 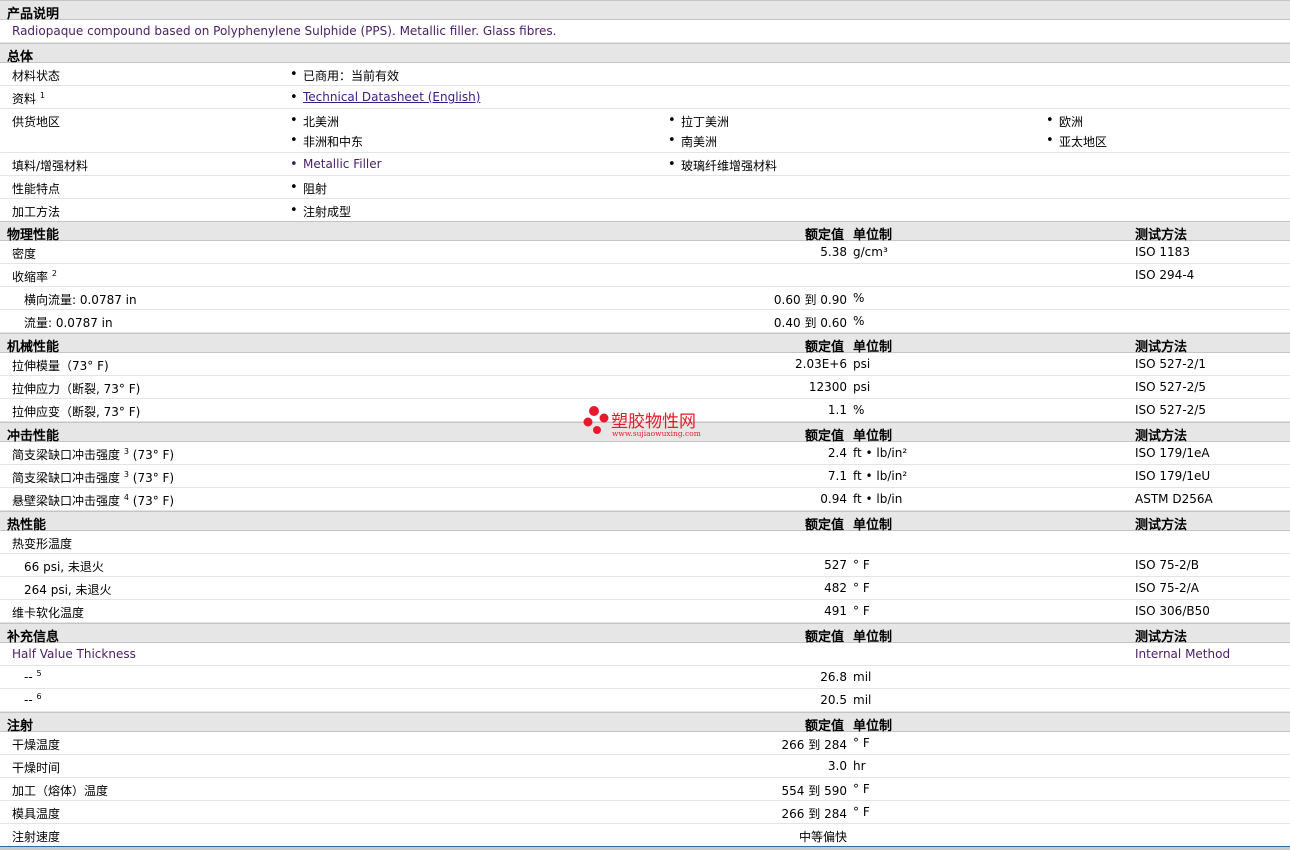 What do you see at coordinates (36, 212) in the screenshot?
I see `processing-label: 加工方法` at bounding box center [36, 212].